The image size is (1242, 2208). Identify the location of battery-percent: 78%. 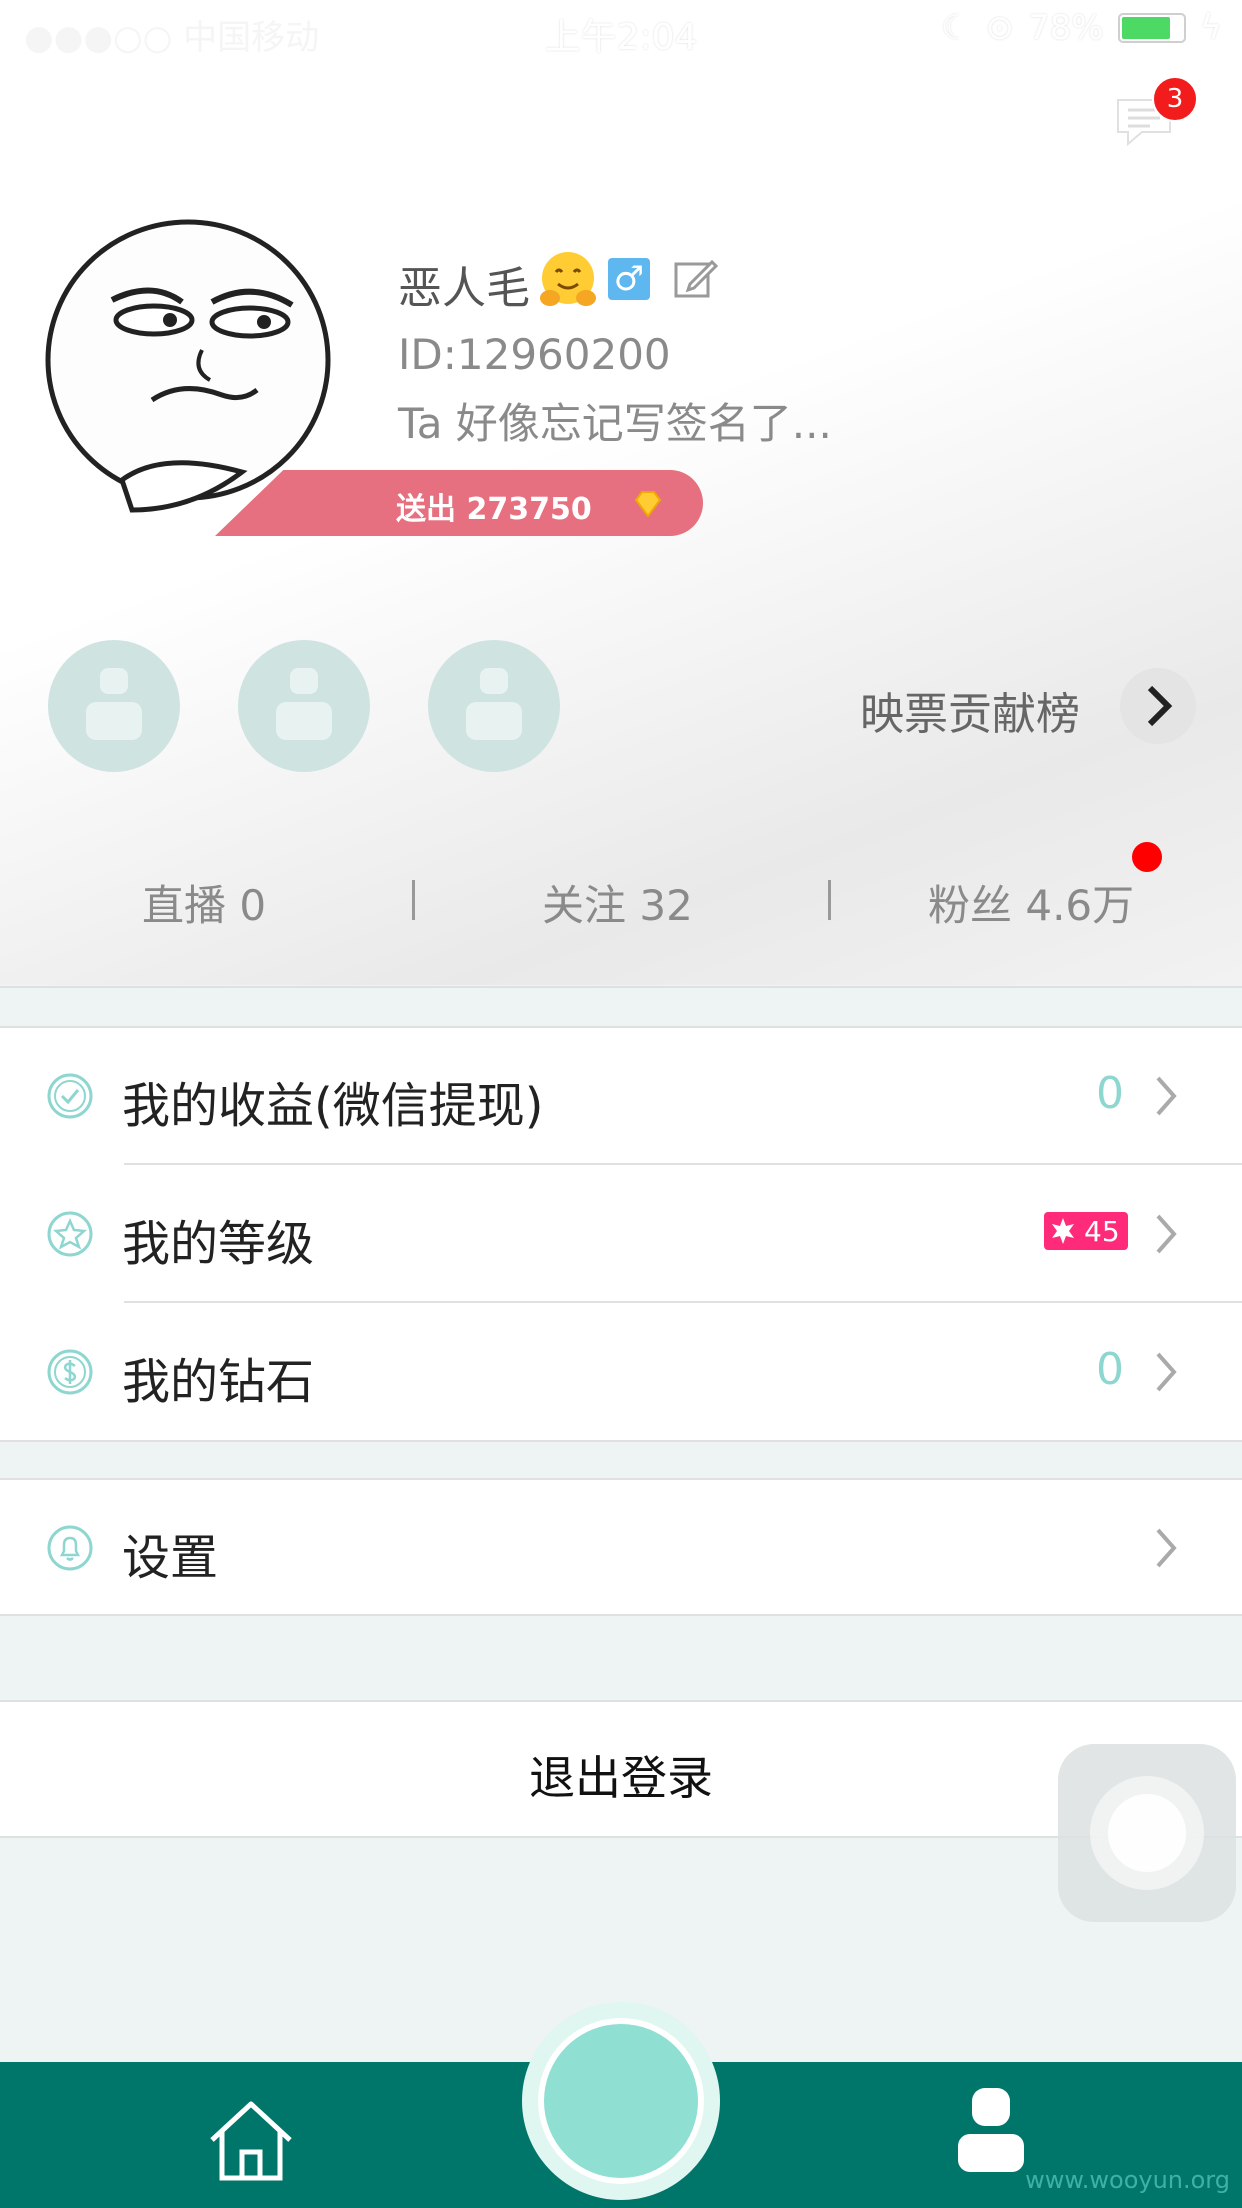
(1065, 28).